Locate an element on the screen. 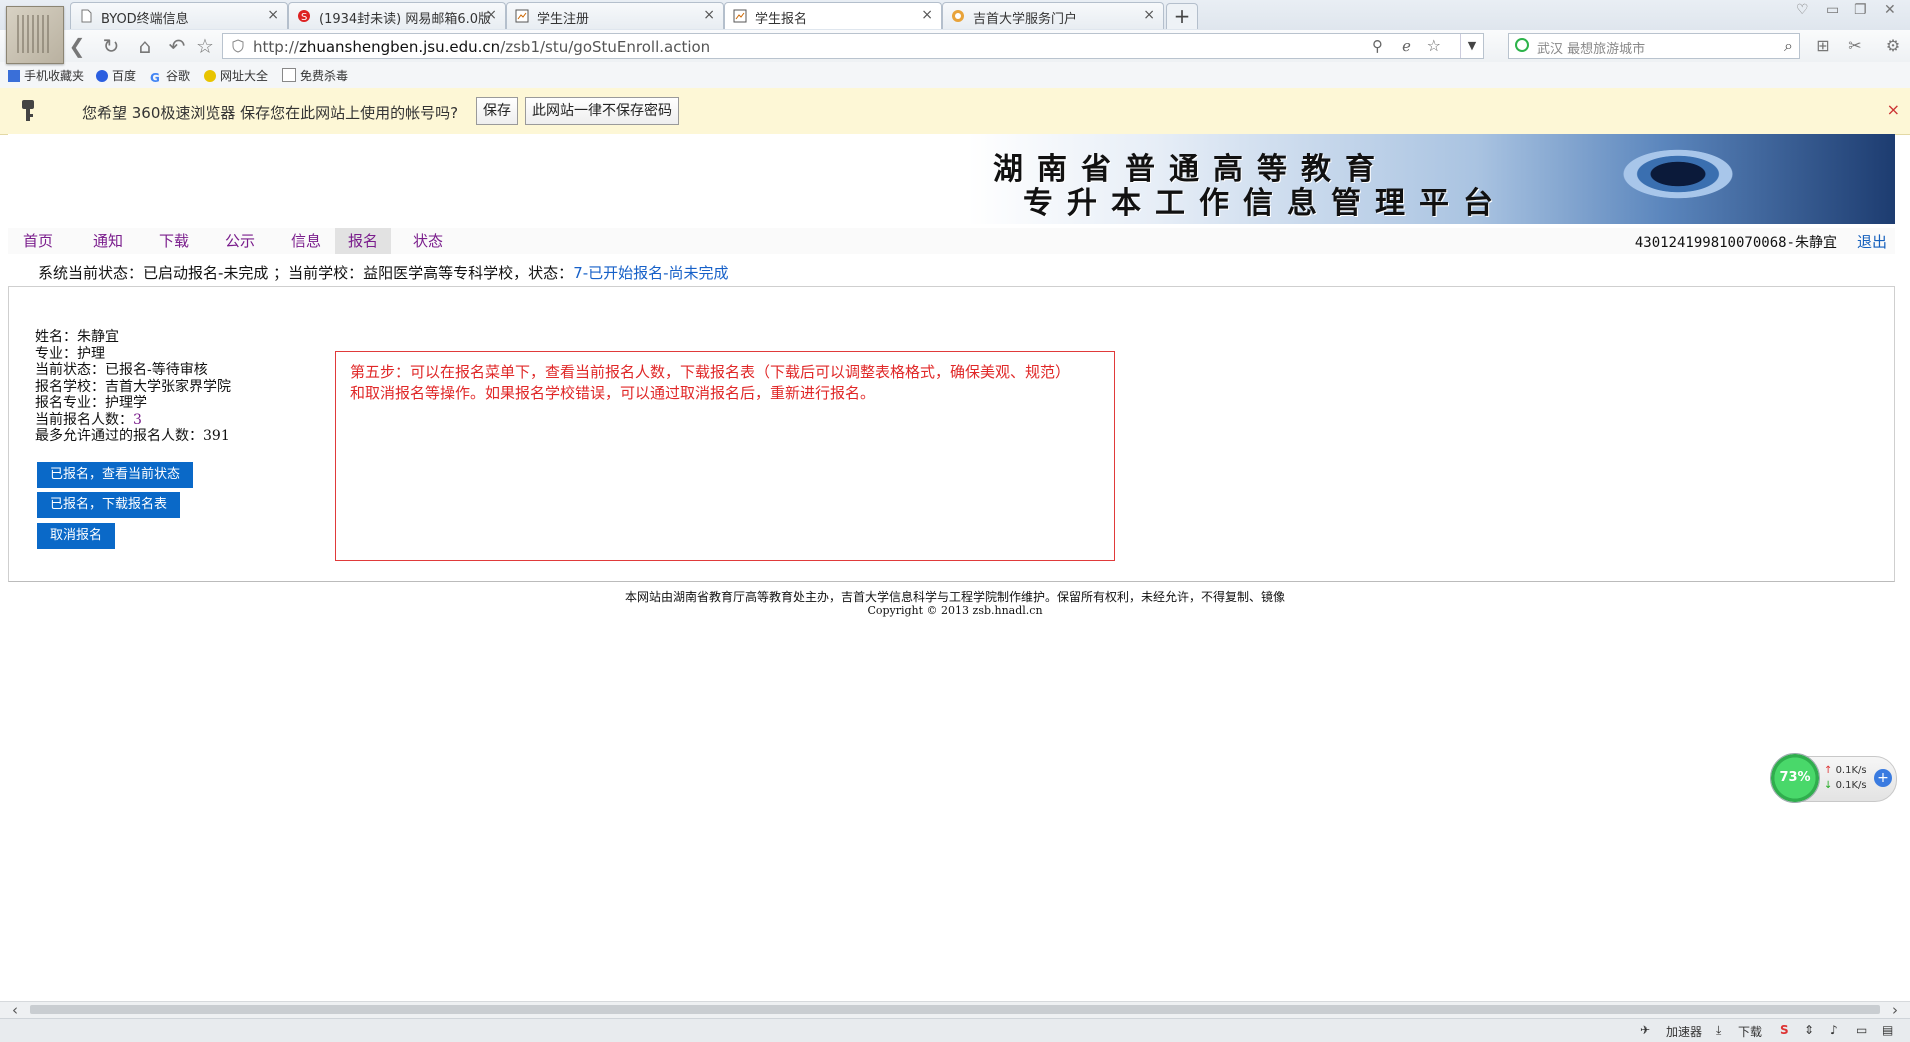 The width and height of the screenshot is (1910, 1042). minimize-icon: ▭ is located at coordinates (1832, 10).